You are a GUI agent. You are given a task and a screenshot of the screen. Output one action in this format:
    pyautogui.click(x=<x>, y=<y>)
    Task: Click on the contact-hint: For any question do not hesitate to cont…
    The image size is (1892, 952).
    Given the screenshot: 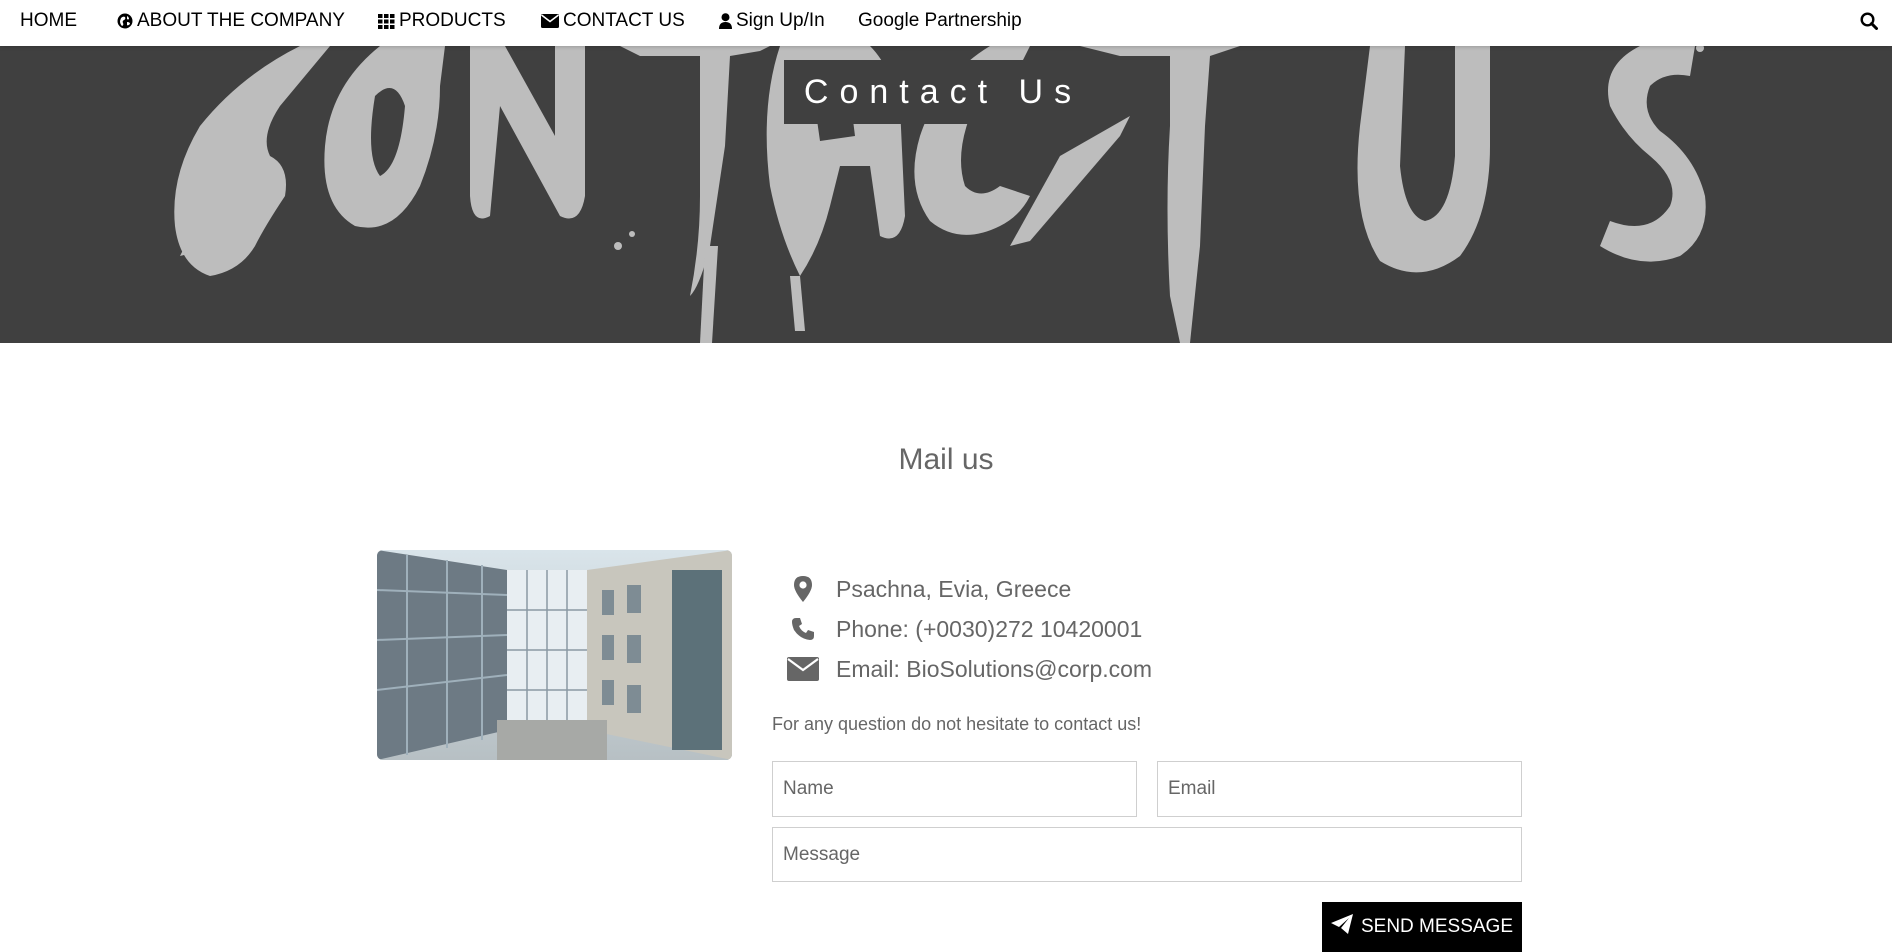 What is the action you would take?
    pyautogui.click(x=957, y=724)
    